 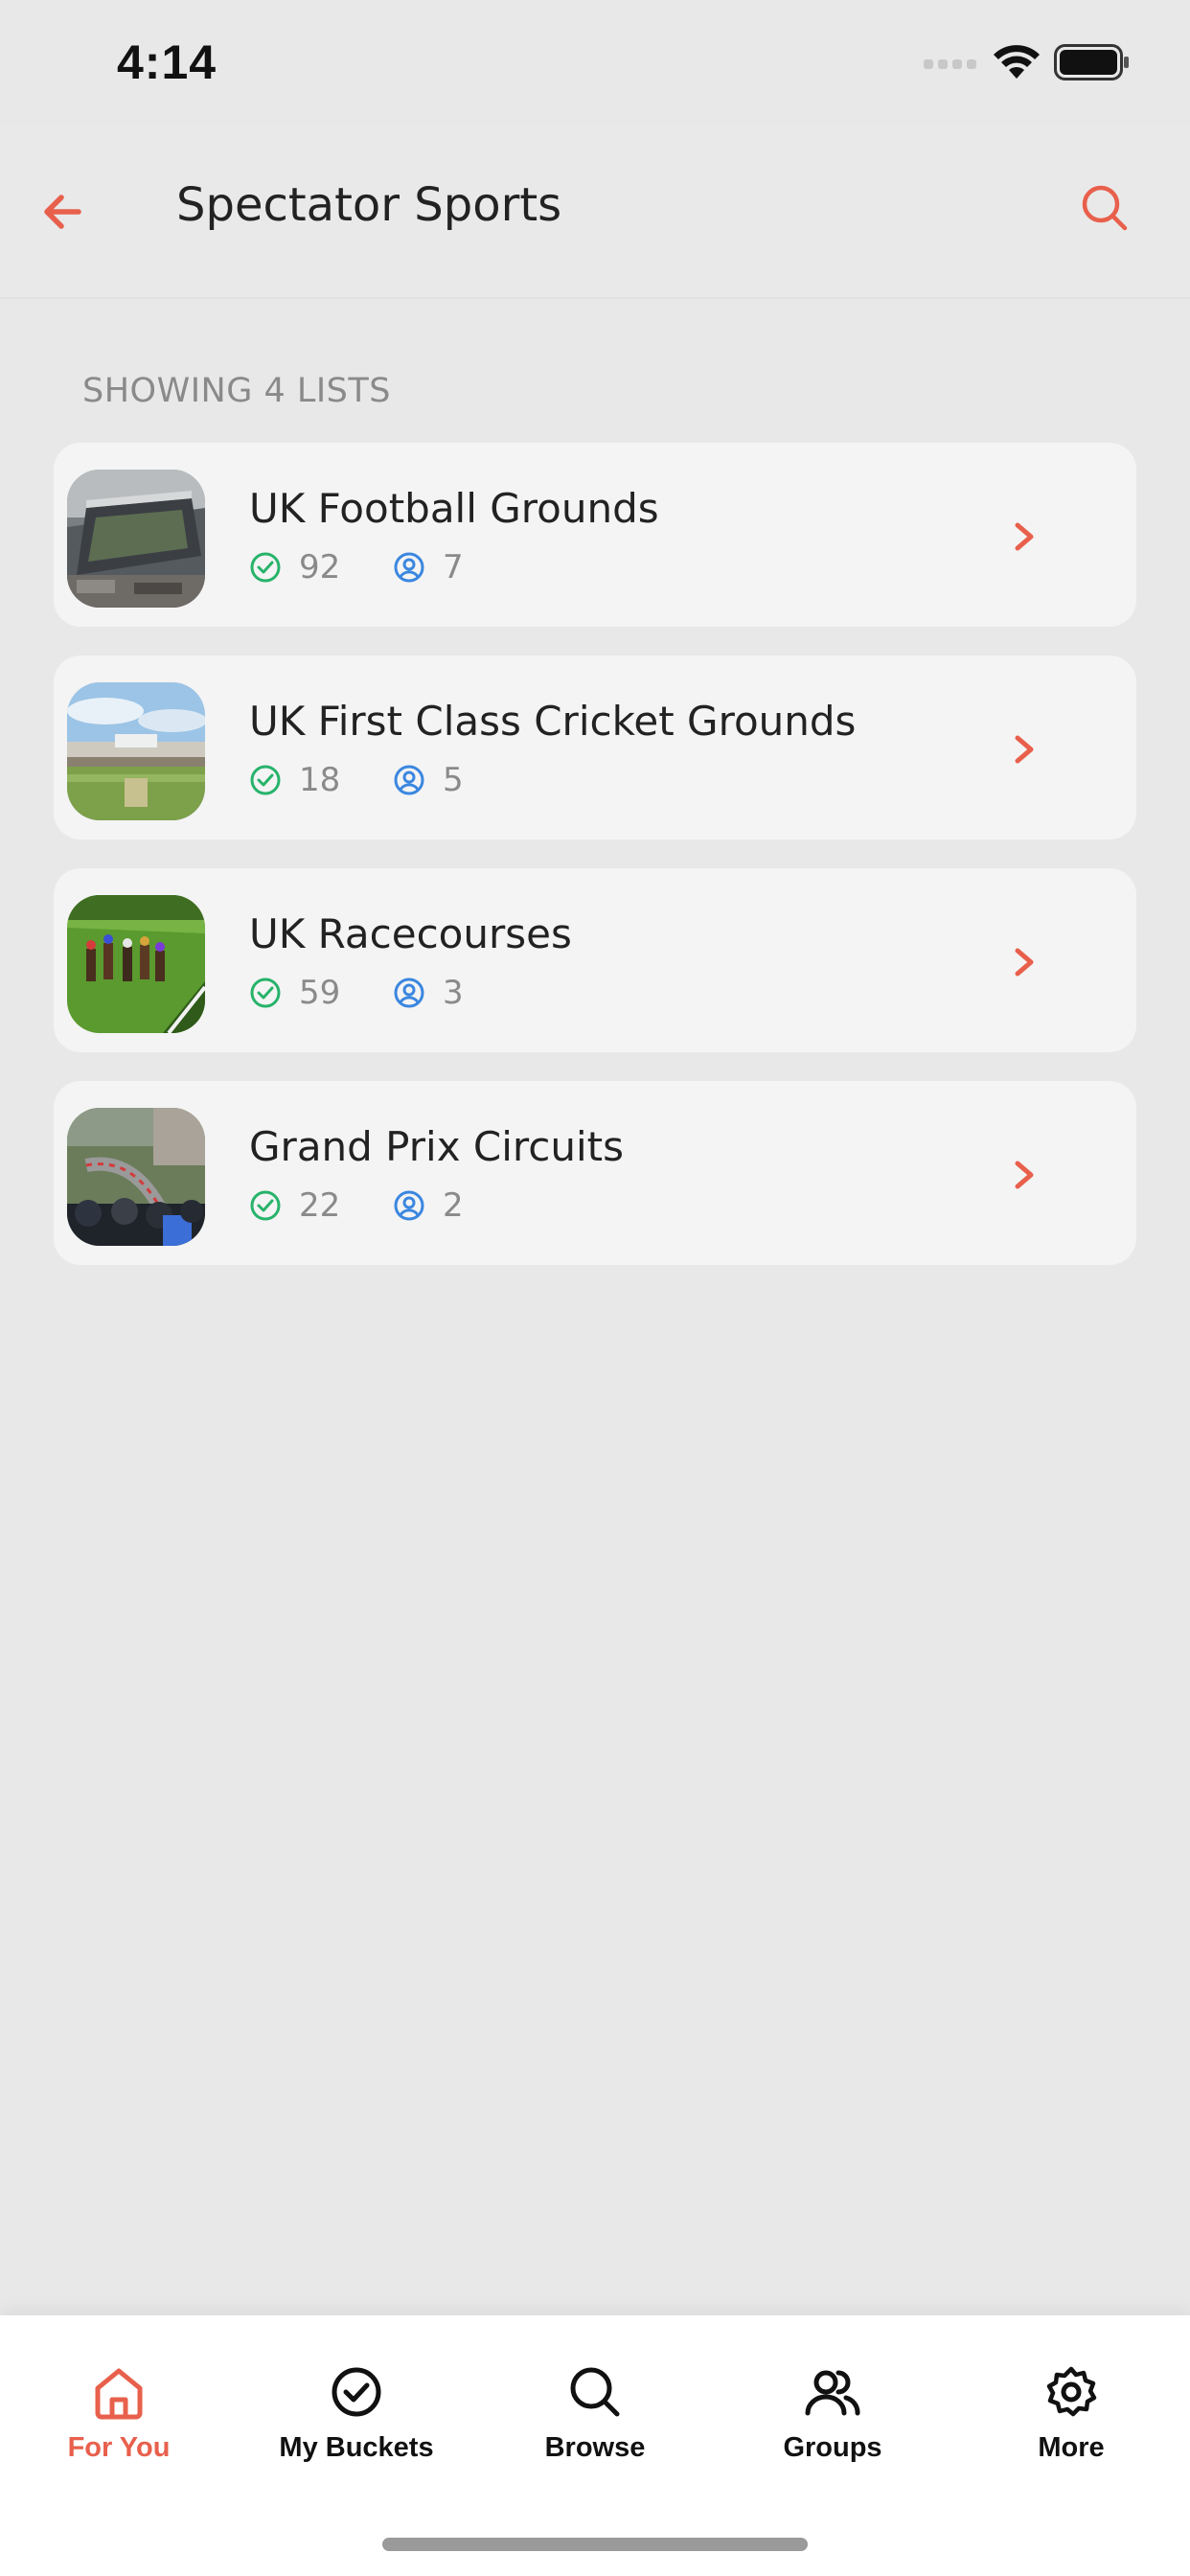 What do you see at coordinates (453, 567) in the screenshot?
I see `members-count: 7` at bounding box center [453, 567].